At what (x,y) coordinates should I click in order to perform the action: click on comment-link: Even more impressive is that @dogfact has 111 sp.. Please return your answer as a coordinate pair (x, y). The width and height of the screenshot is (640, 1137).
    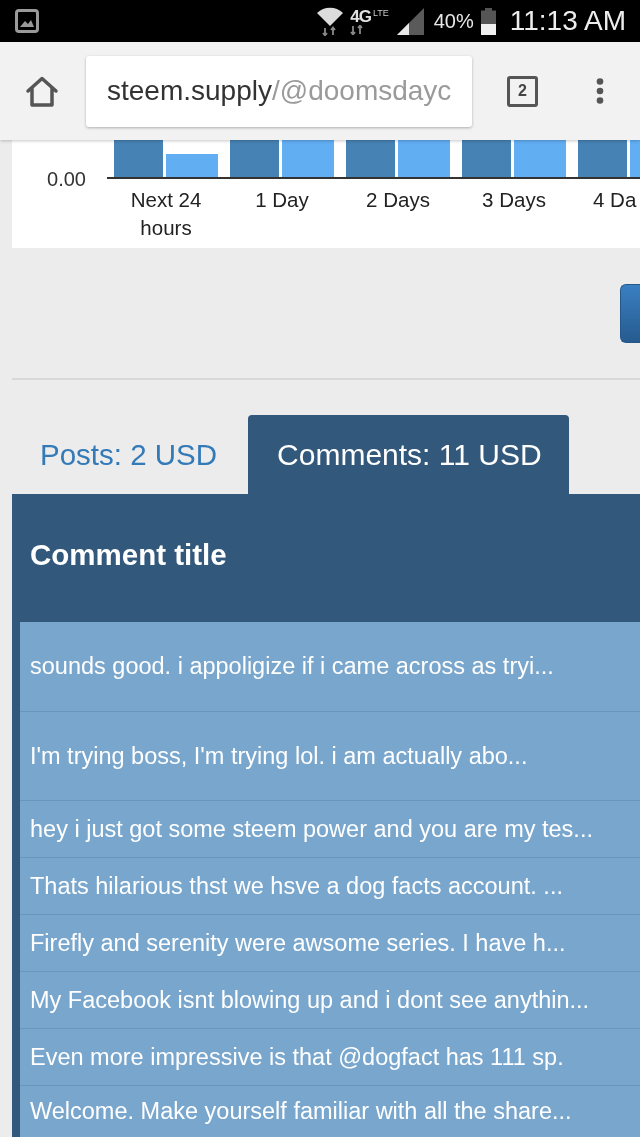
    Looking at the image, I should click on (330, 1057).